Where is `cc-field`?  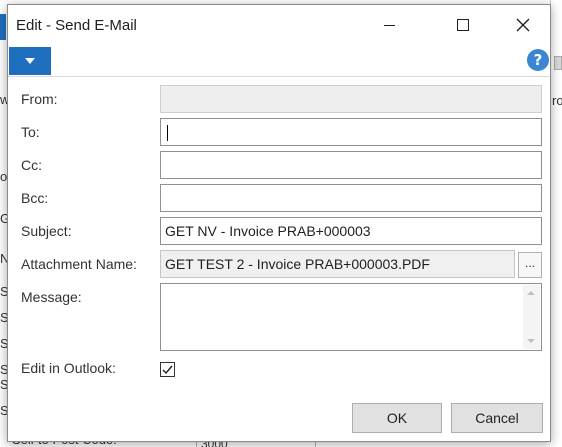
cc-field is located at coordinates (351, 165).